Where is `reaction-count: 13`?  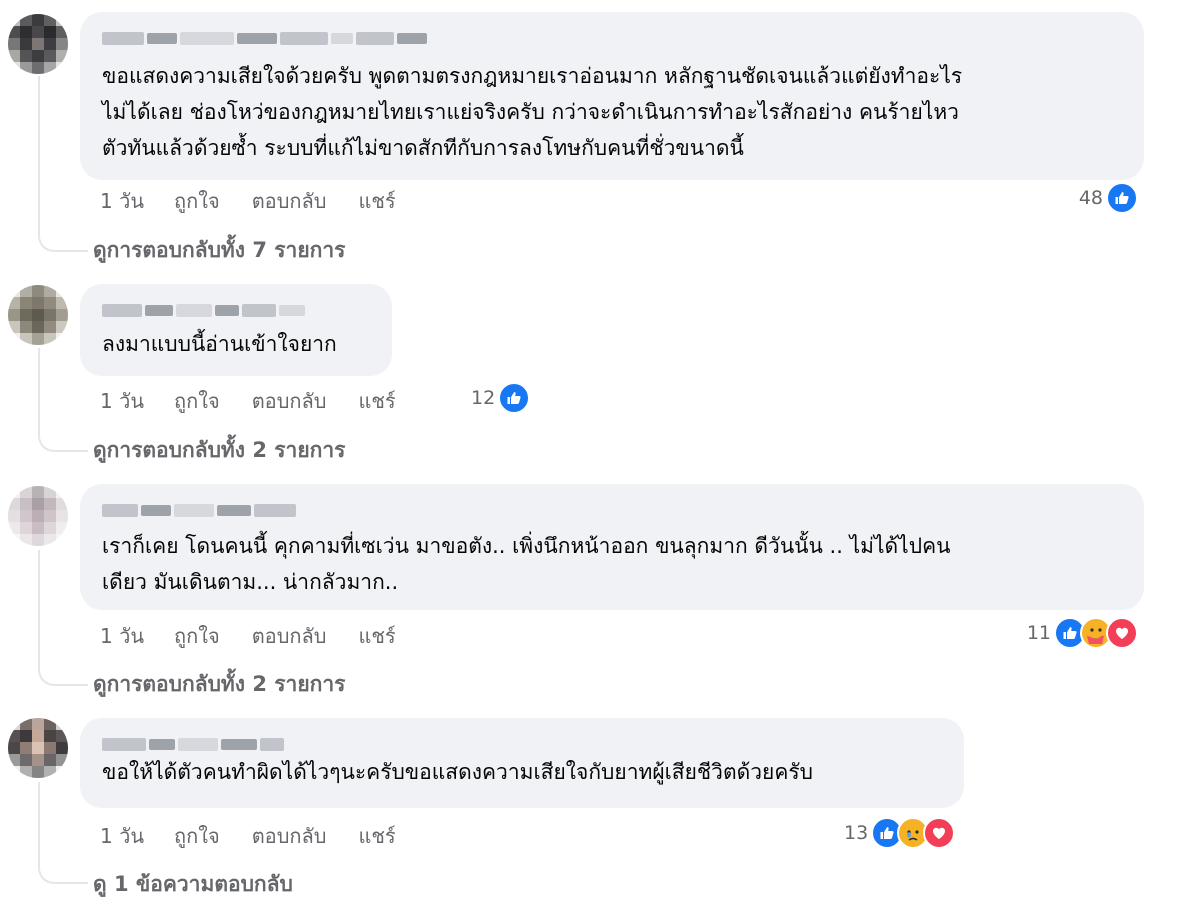
reaction-count: 13 is located at coordinates (856, 833).